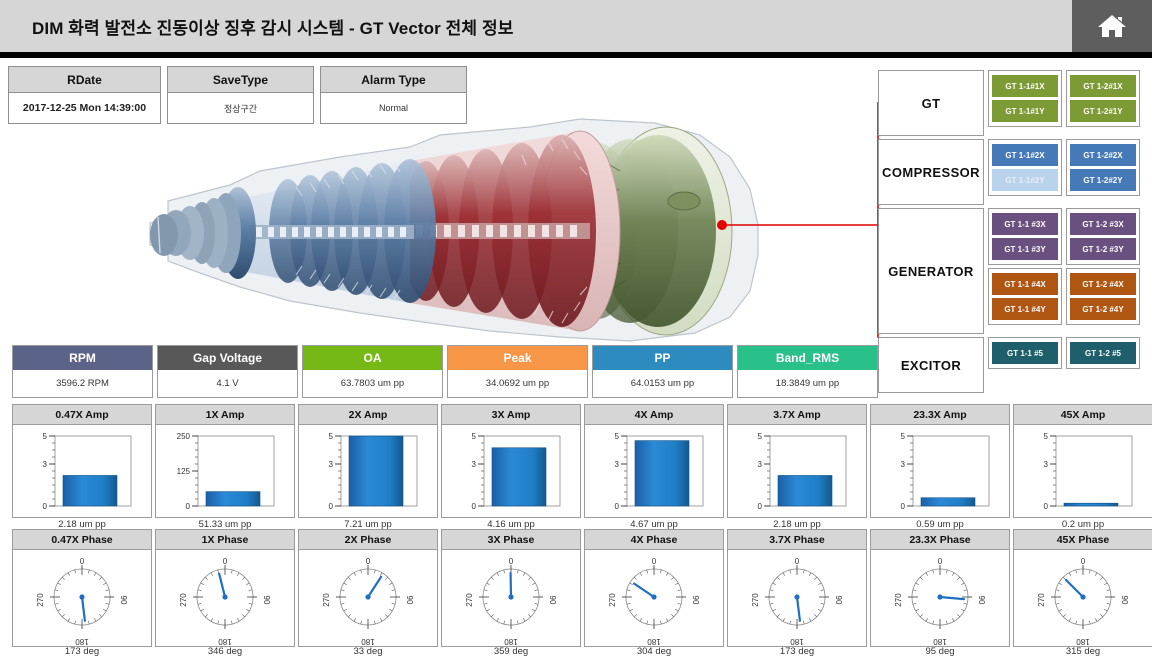 The width and height of the screenshot is (1152, 657). I want to click on amp-panel: 45X Amp0350.2 um pp, so click(1082, 461).